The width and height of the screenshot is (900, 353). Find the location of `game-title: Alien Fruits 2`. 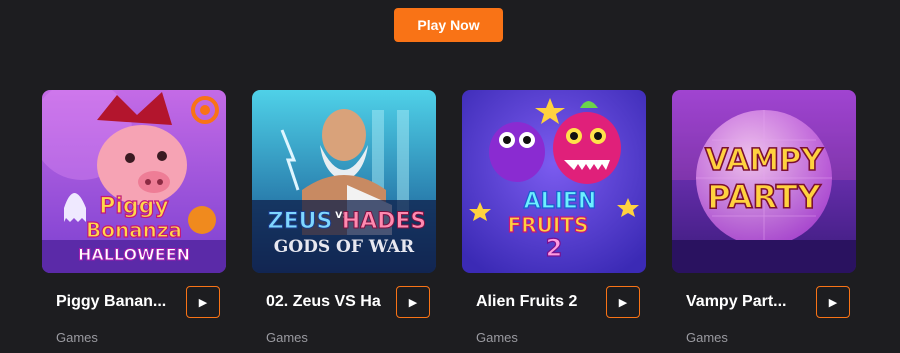

game-title: Alien Fruits 2 is located at coordinates (535, 302).